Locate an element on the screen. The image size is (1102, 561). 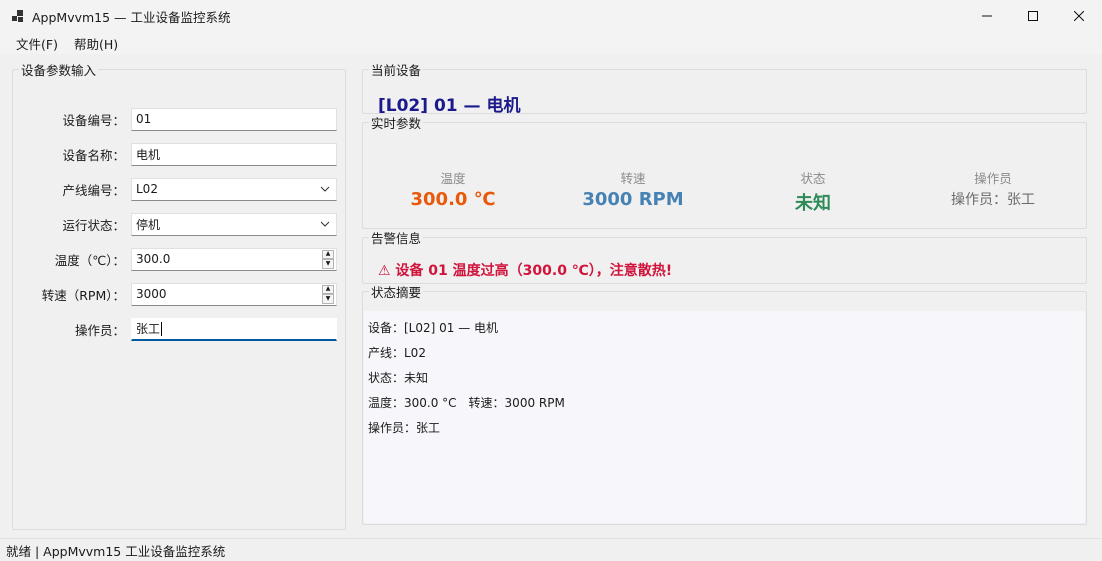
maximize-icon is located at coordinates (1033, 16).